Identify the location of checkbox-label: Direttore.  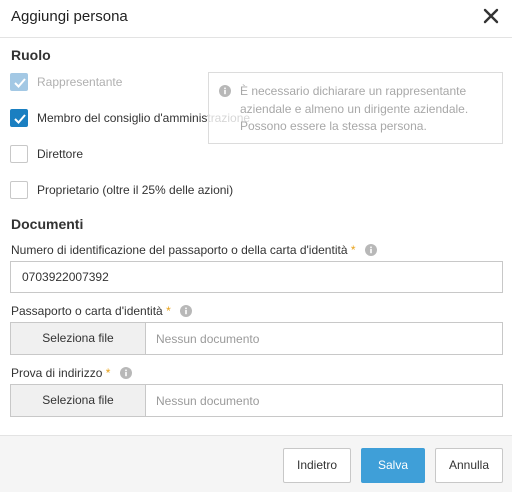
(60, 154).